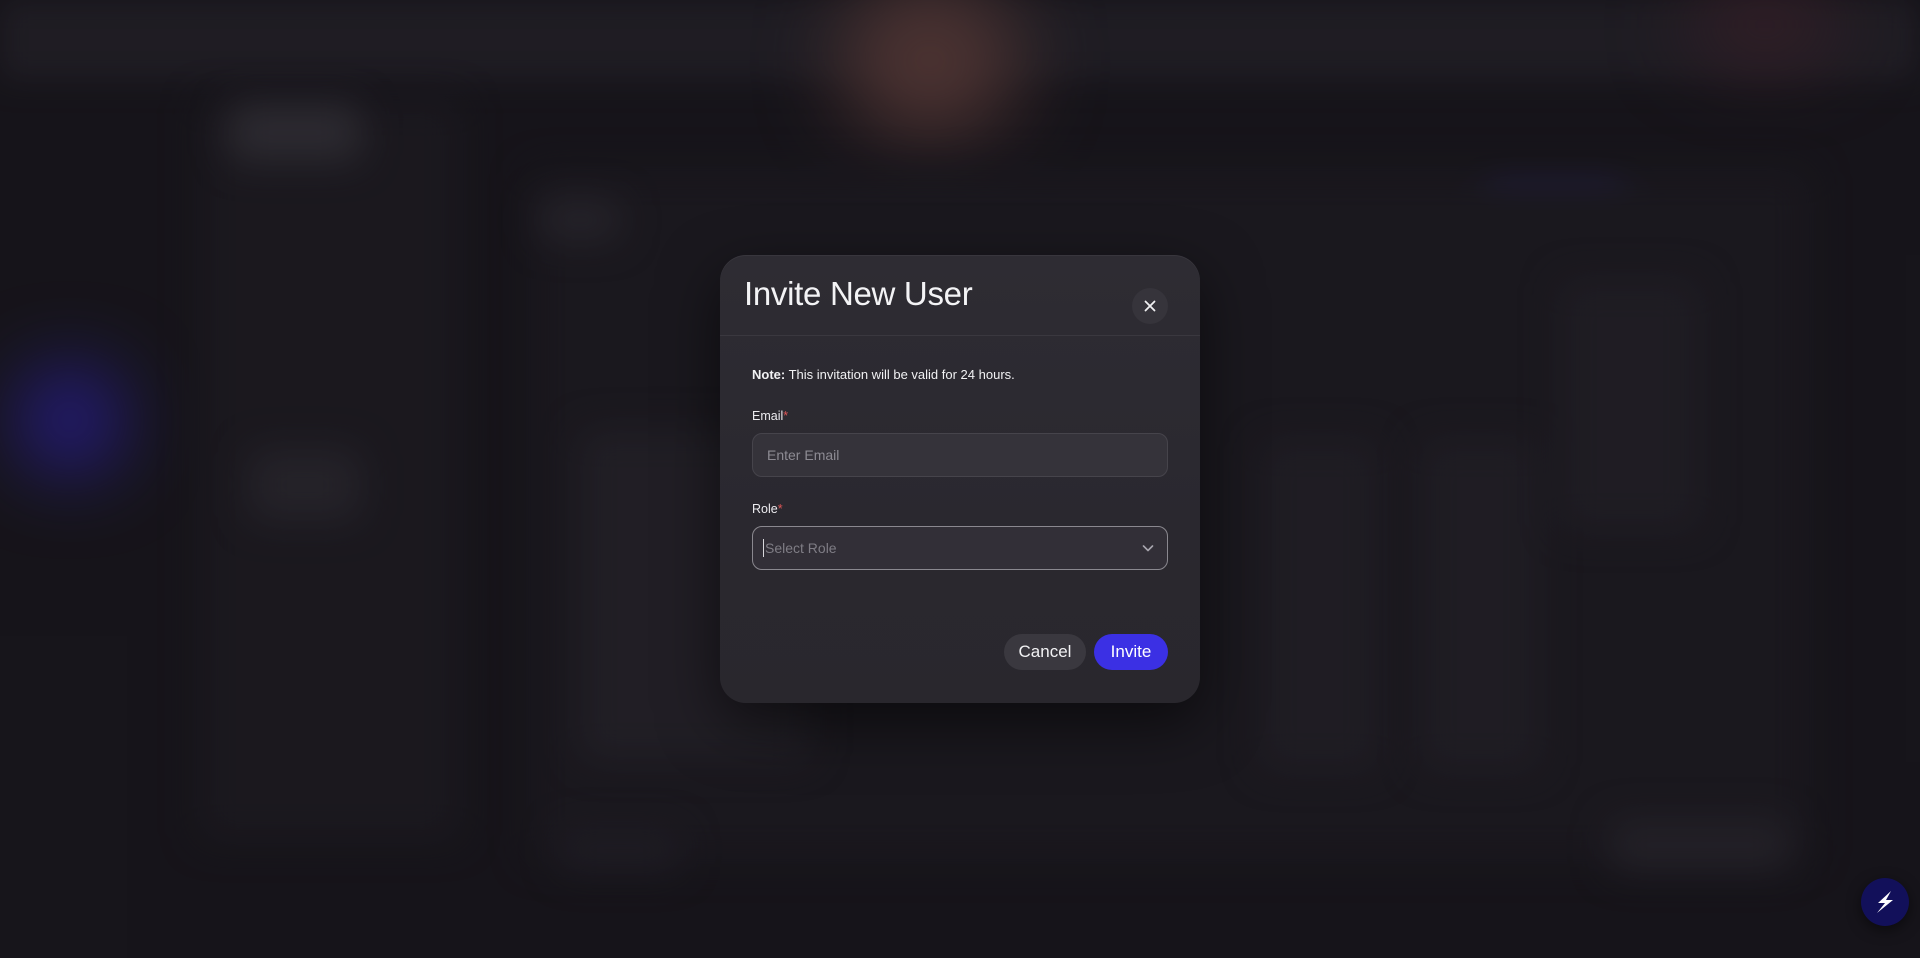 The width and height of the screenshot is (1920, 958). I want to click on note-label: Note:, so click(769, 374).